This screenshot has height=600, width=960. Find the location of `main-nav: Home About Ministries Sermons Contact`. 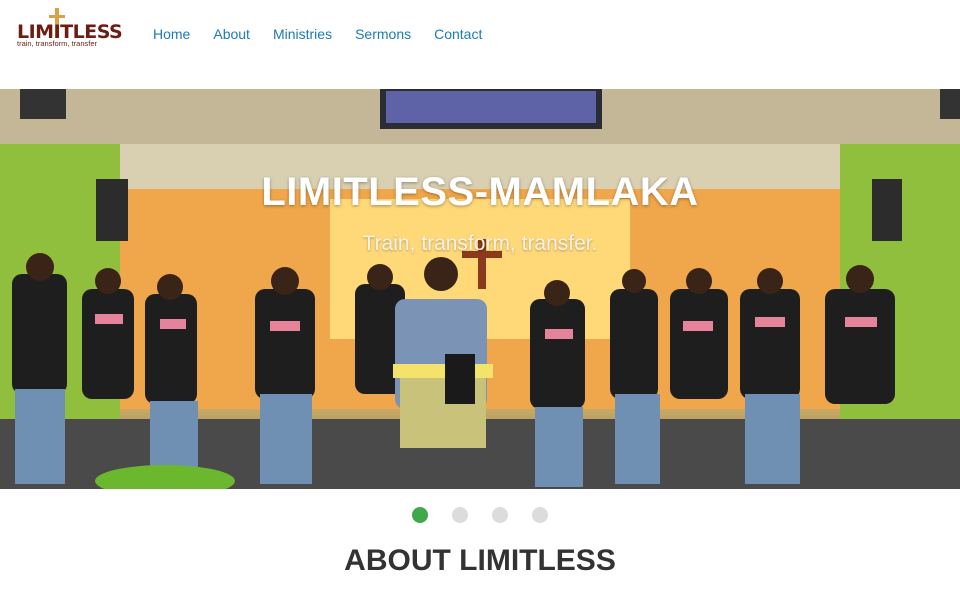

main-nav: Home About Ministries Sermons Contact is located at coordinates (329, 34).